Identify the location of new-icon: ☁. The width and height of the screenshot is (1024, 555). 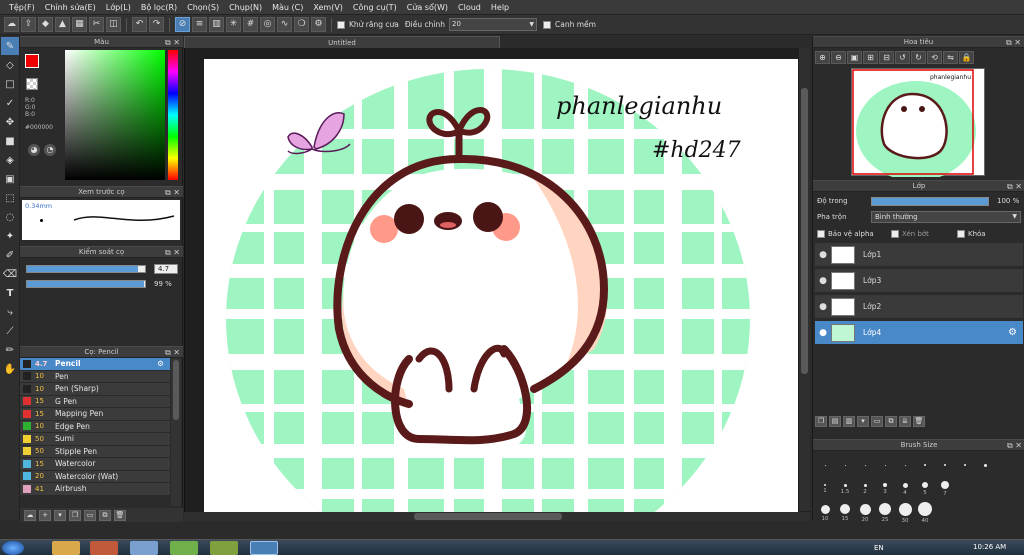
(11, 24).